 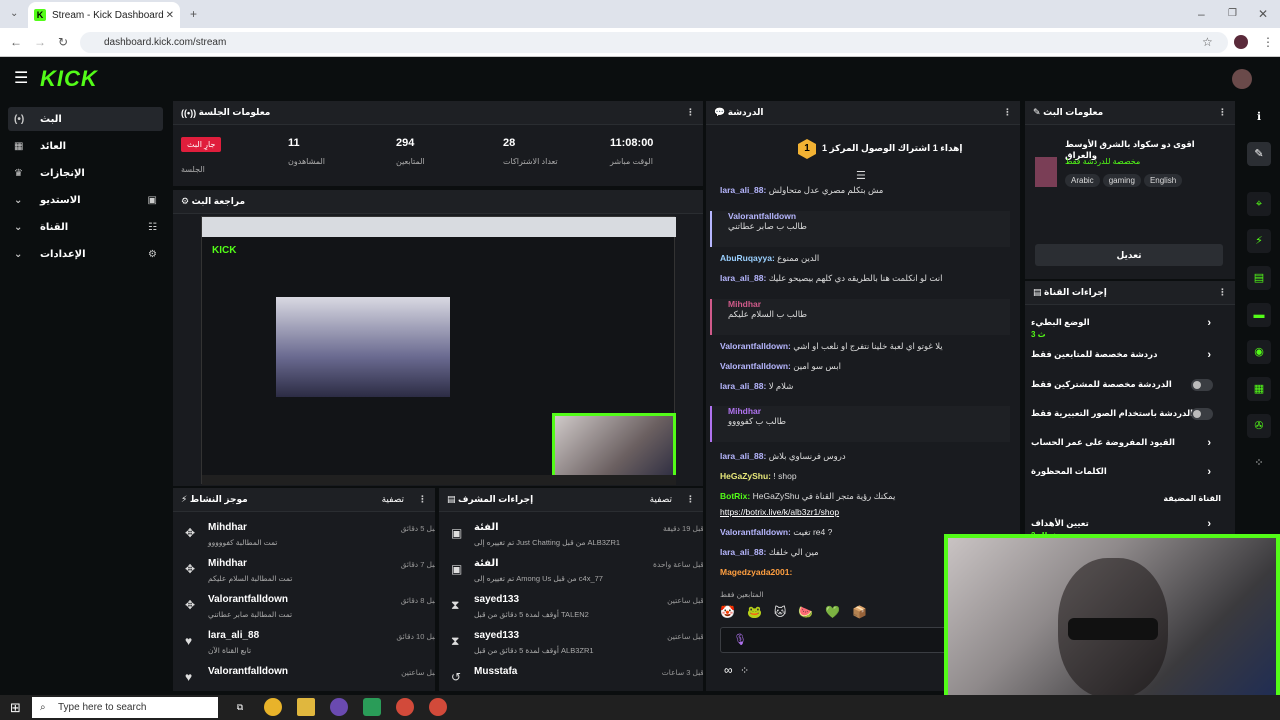 I want to click on sidebar-item-studio: ⌄ الاستديو ▣, so click(x=85, y=200).